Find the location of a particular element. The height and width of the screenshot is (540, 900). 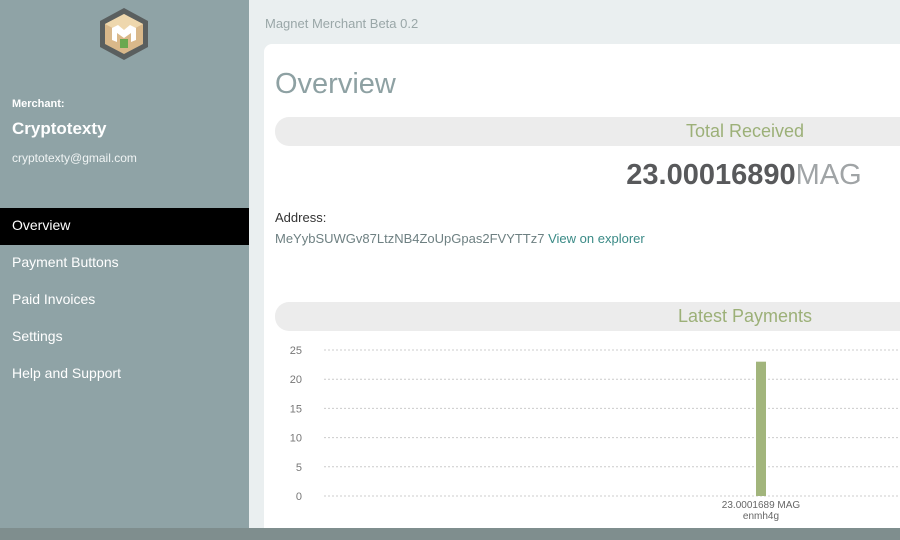

y-tick-label: 0 is located at coordinates (299, 497).